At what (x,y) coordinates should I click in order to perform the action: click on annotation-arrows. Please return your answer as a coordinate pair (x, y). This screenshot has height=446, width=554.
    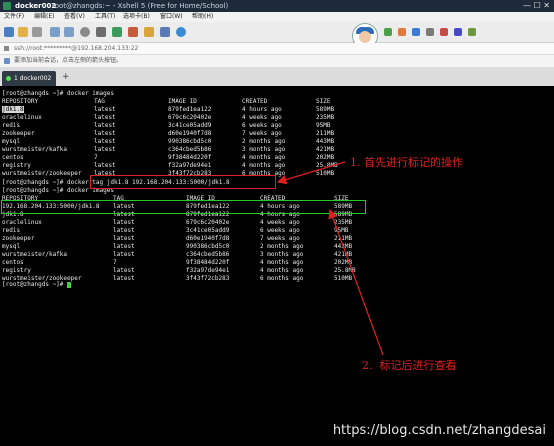
    Looking at the image, I should click on (330, 258).